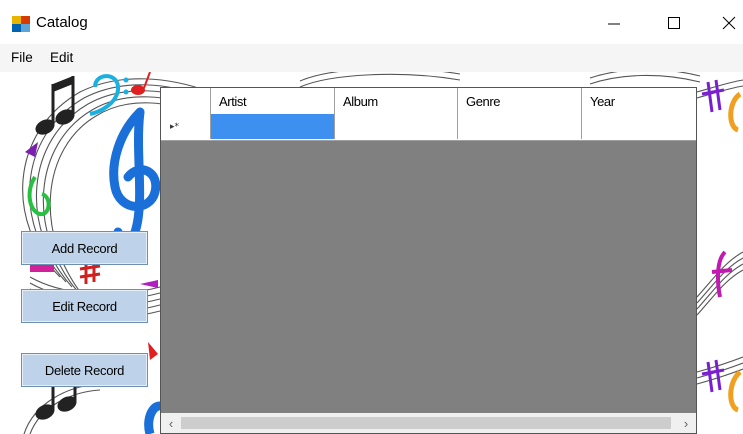 The height and width of the screenshot is (434, 743). Describe the element at coordinates (175, 127) in the screenshot. I see `new-row-marker-icon: ▸*` at that location.